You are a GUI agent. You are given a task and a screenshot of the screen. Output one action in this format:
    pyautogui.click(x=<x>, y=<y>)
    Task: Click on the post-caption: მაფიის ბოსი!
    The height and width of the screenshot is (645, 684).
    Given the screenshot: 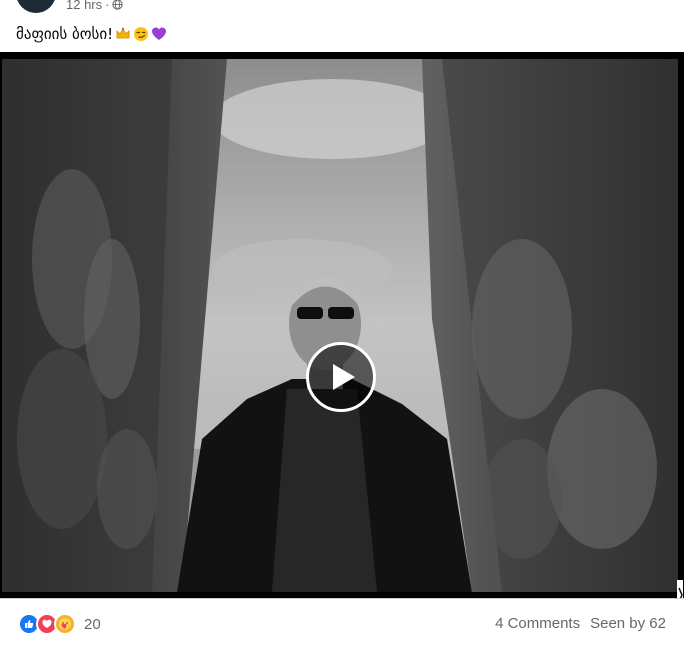 What is the action you would take?
    pyautogui.click(x=91, y=34)
    